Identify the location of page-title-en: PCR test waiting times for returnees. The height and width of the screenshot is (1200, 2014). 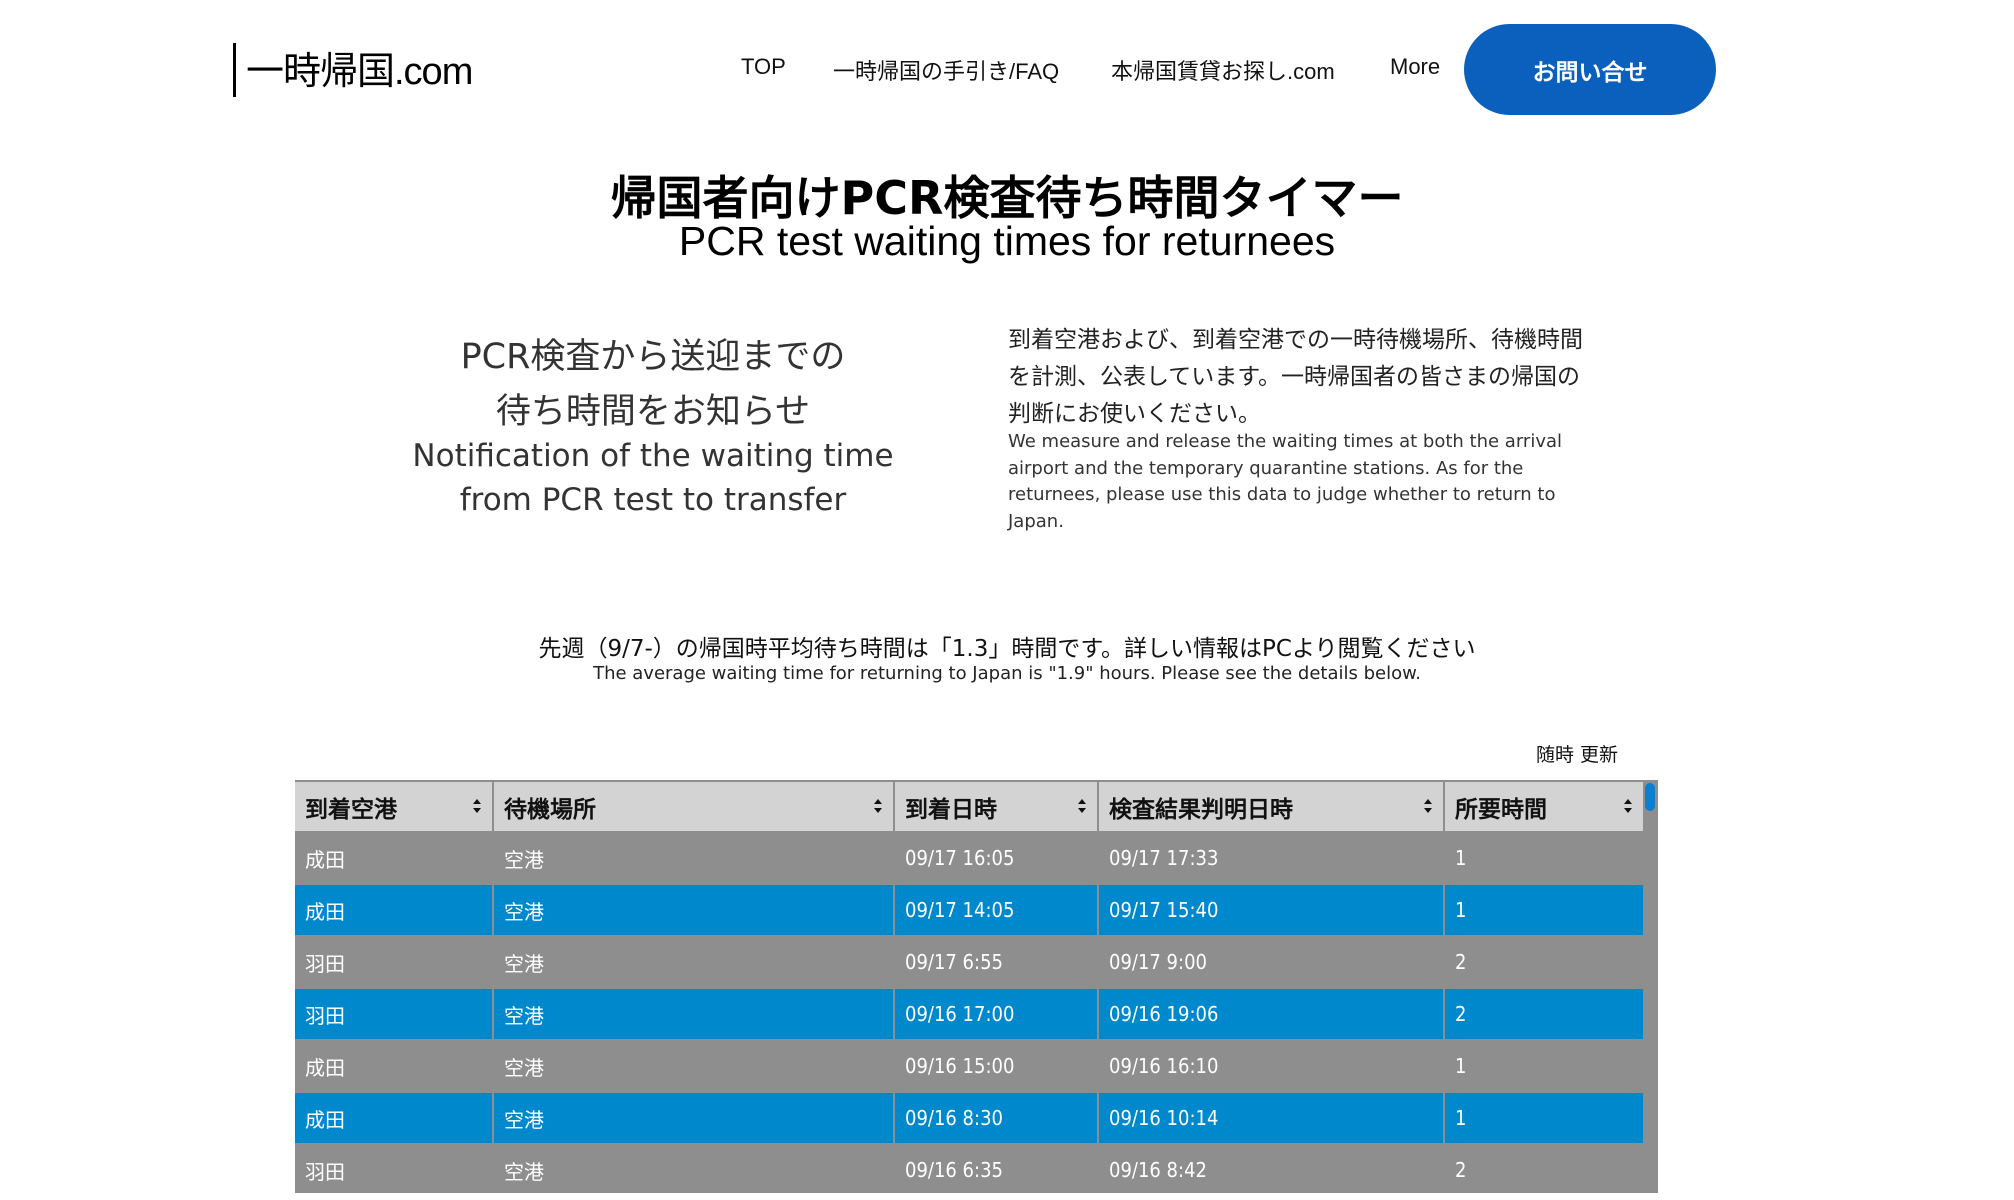
(1007, 241).